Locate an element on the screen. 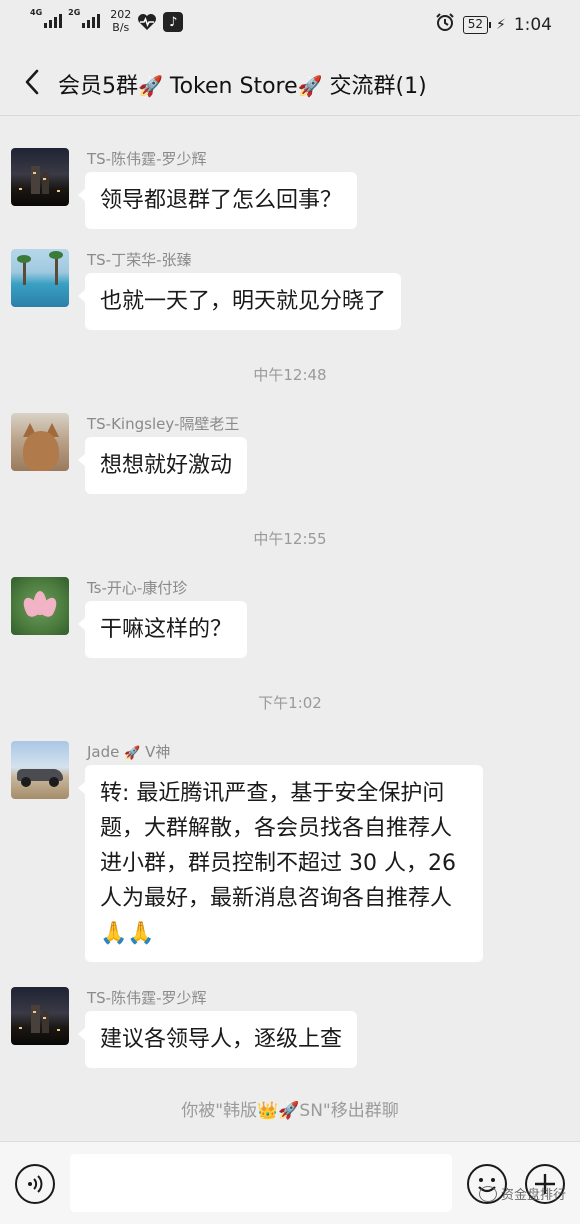 The height and width of the screenshot is (1224, 580). watermark: 资金盘排行 is located at coordinates (522, 1193).